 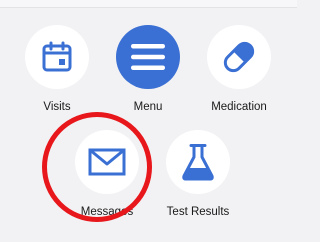 What do you see at coordinates (107, 212) in the screenshot?
I see `messages-label: Messages` at bounding box center [107, 212].